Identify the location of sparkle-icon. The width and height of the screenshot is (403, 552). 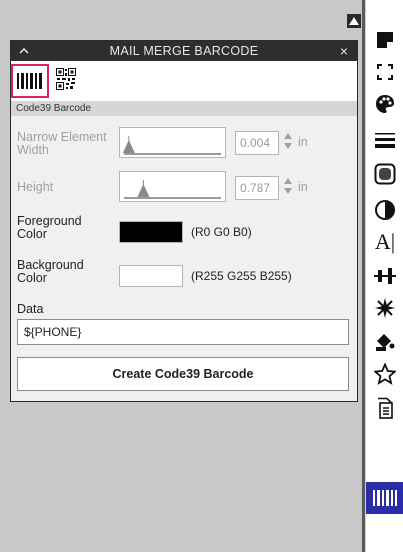
(385, 308).